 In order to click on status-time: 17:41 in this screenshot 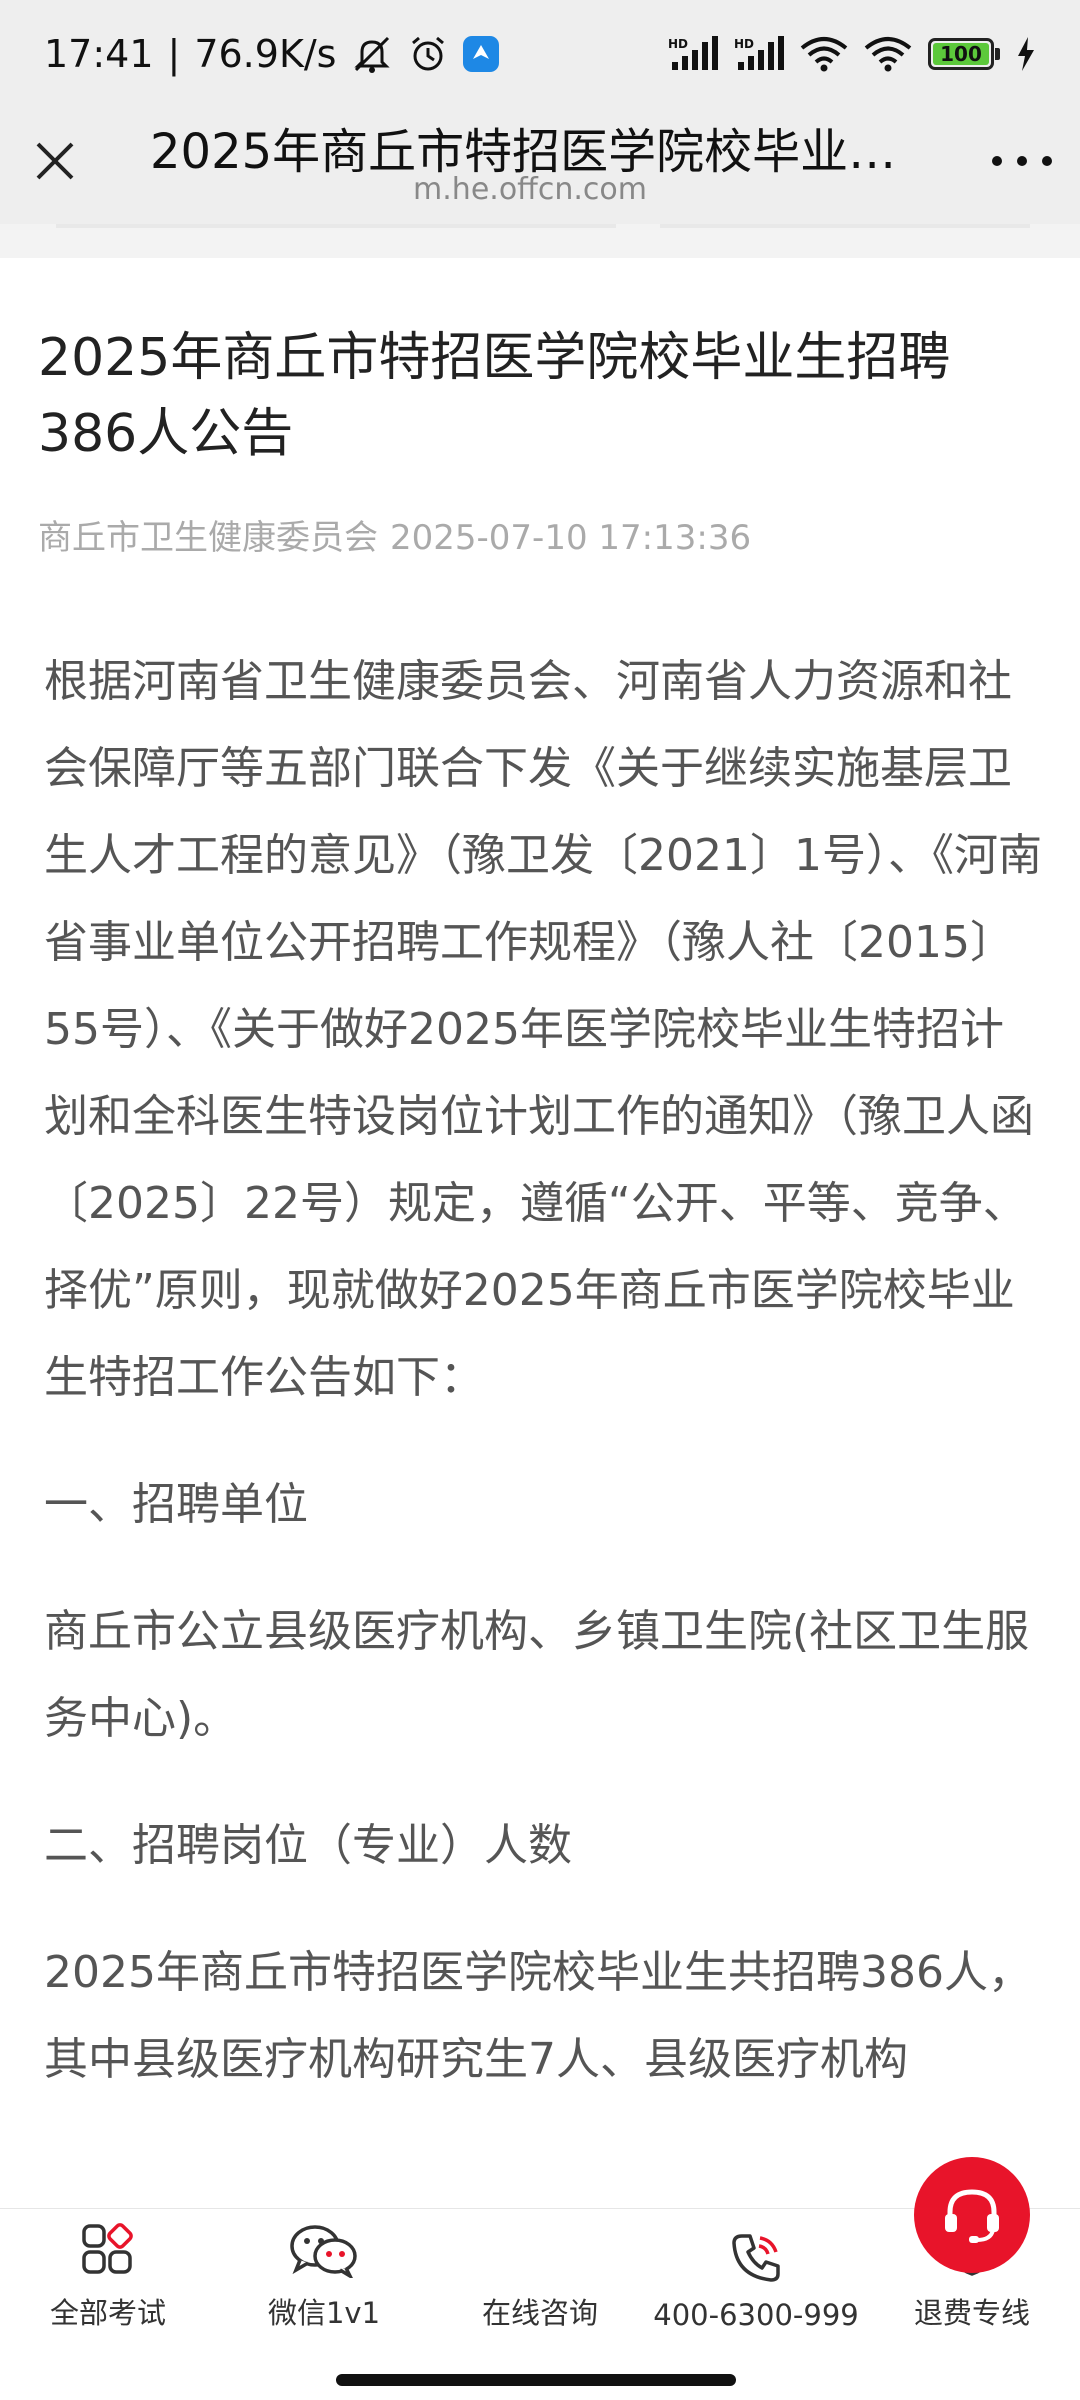, I will do `click(99, 54)`.